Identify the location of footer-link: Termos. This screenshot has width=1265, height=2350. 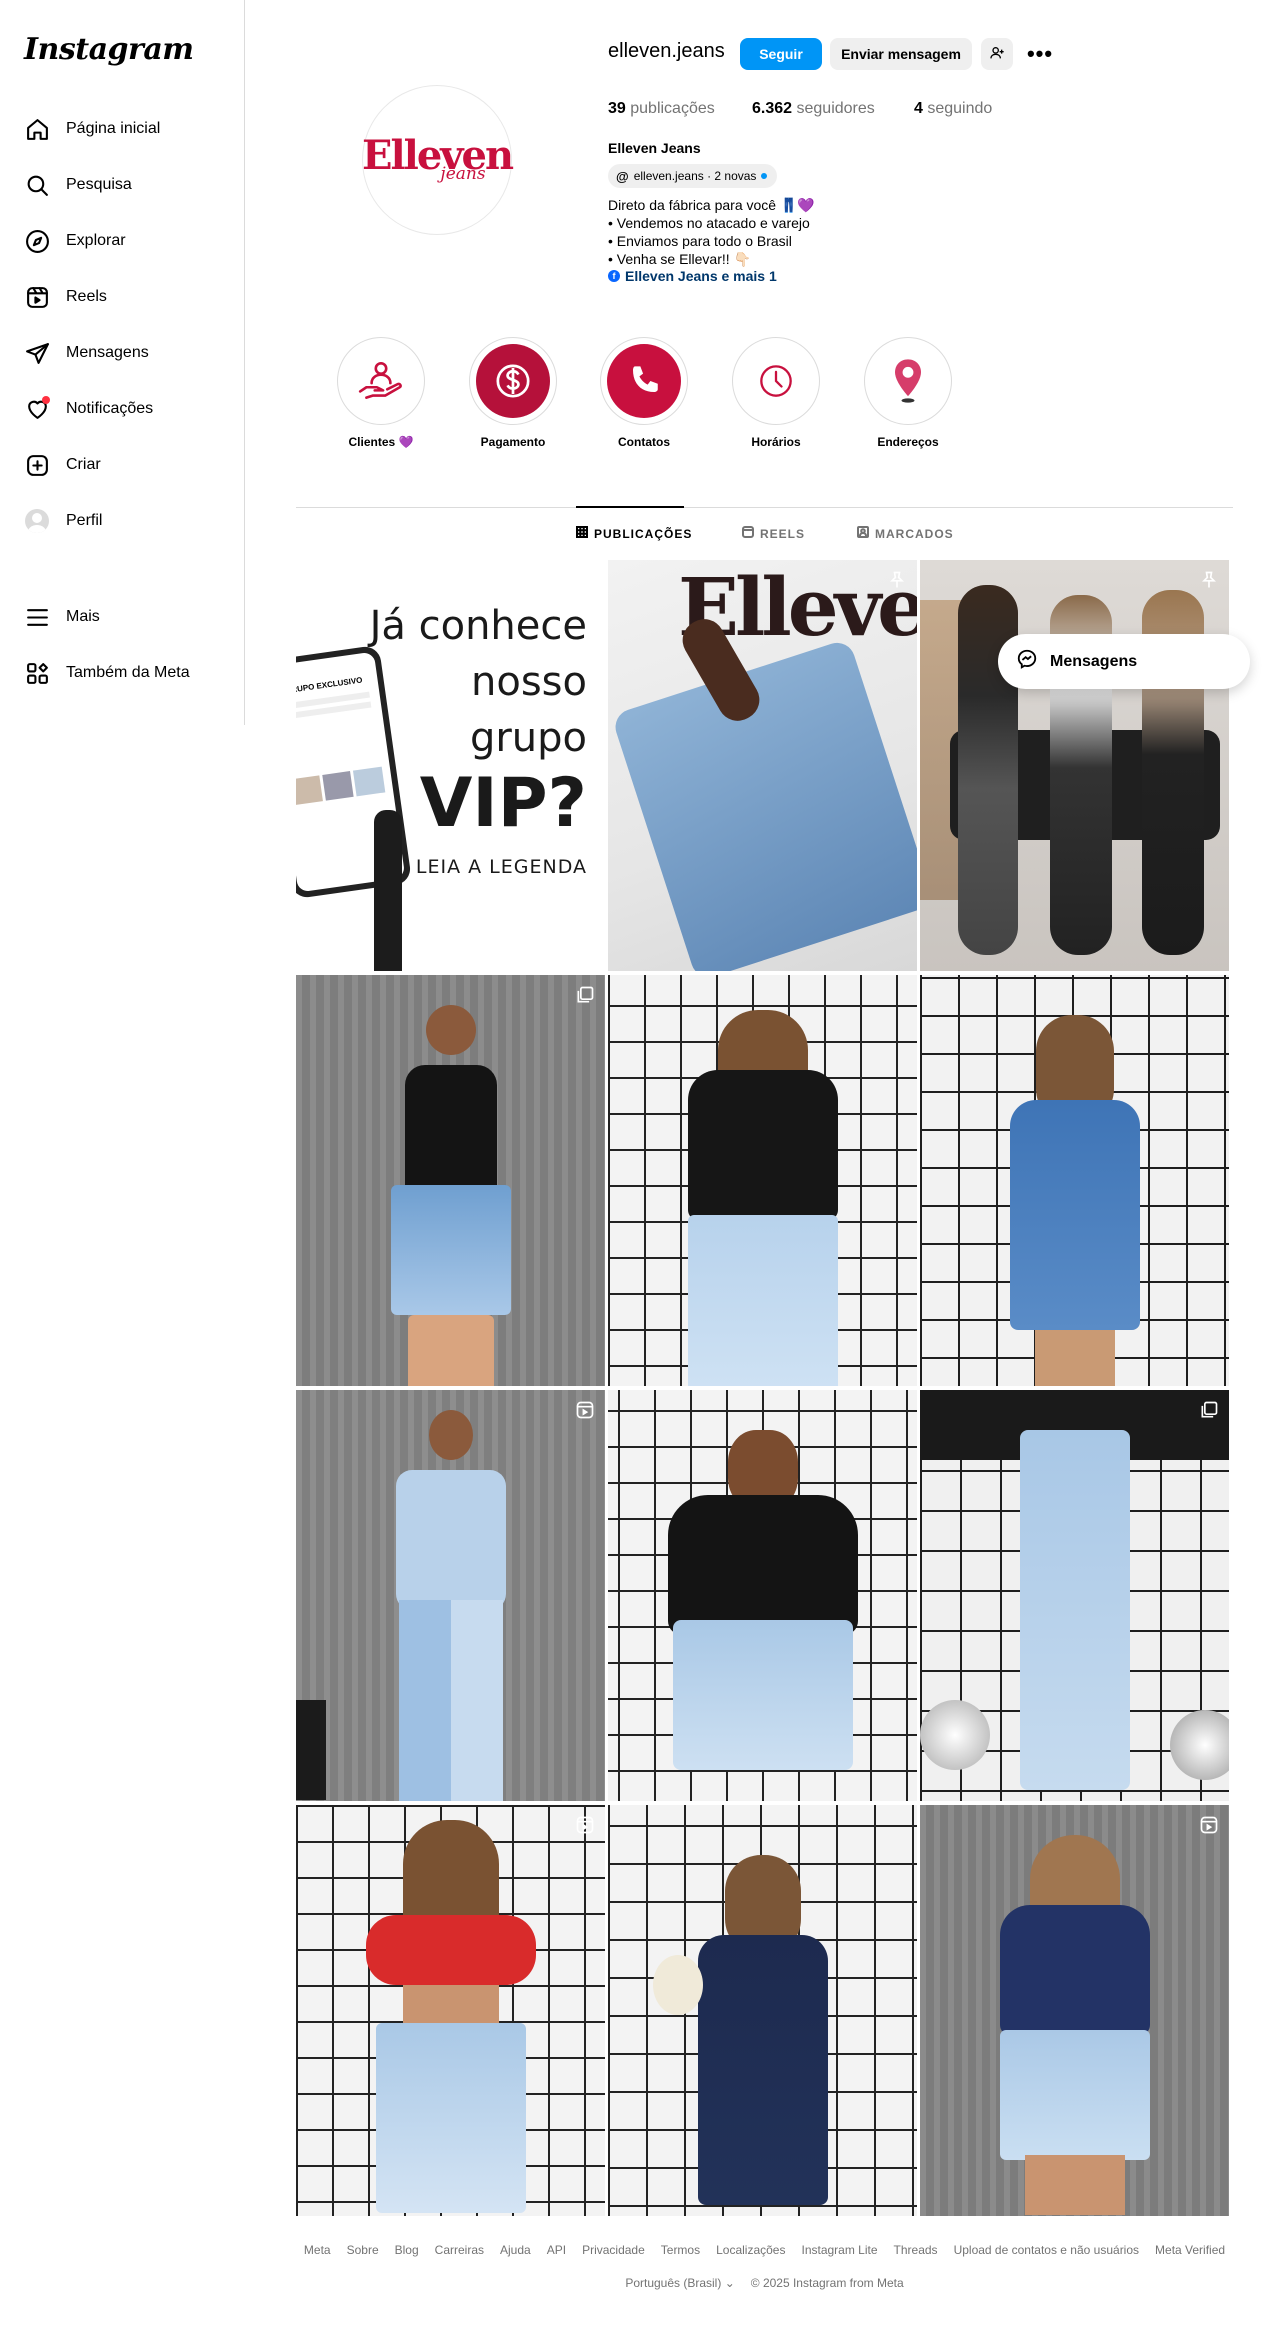
(680, 2250).